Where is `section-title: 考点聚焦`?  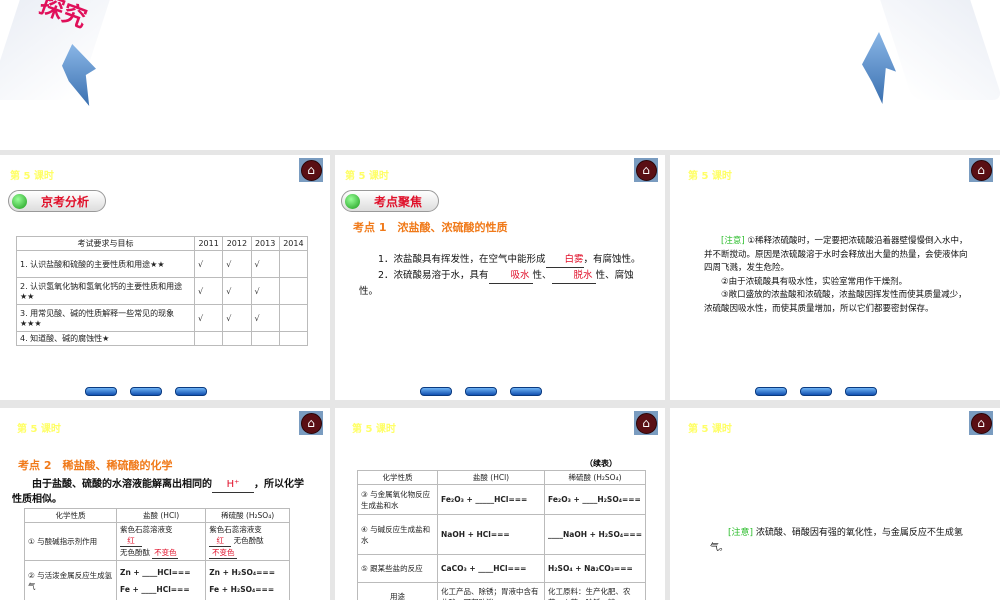
section-title: 考点聚焦 is located at coordinates (398, 201).